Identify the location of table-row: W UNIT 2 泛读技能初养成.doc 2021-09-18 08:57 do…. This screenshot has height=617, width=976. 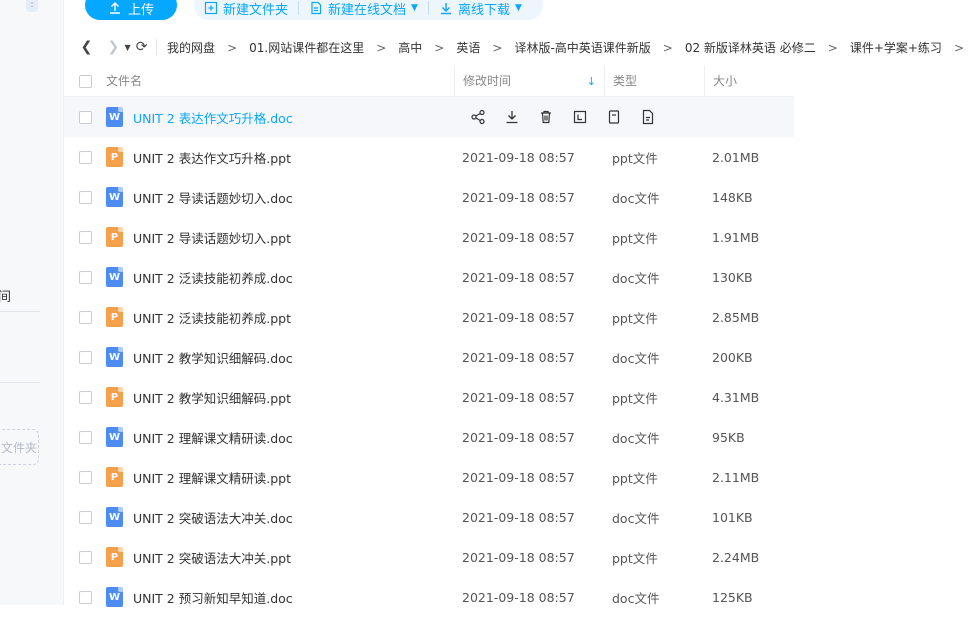
(429, 277).